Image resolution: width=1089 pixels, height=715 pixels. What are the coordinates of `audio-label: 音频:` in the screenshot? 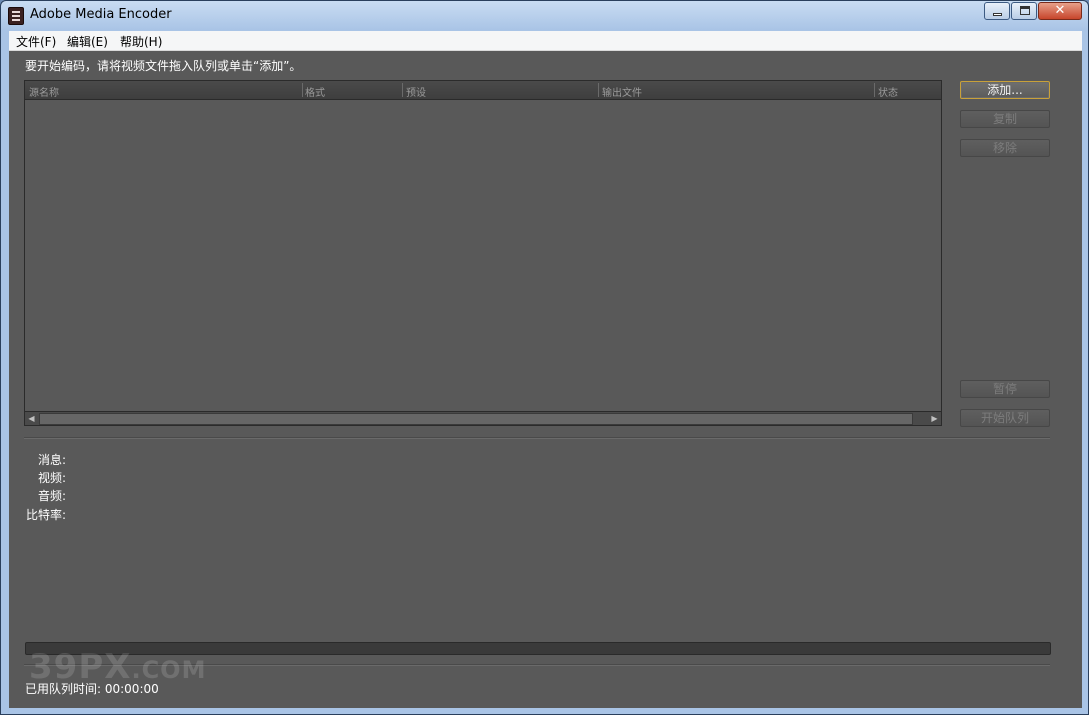 It's located at (51, 496).